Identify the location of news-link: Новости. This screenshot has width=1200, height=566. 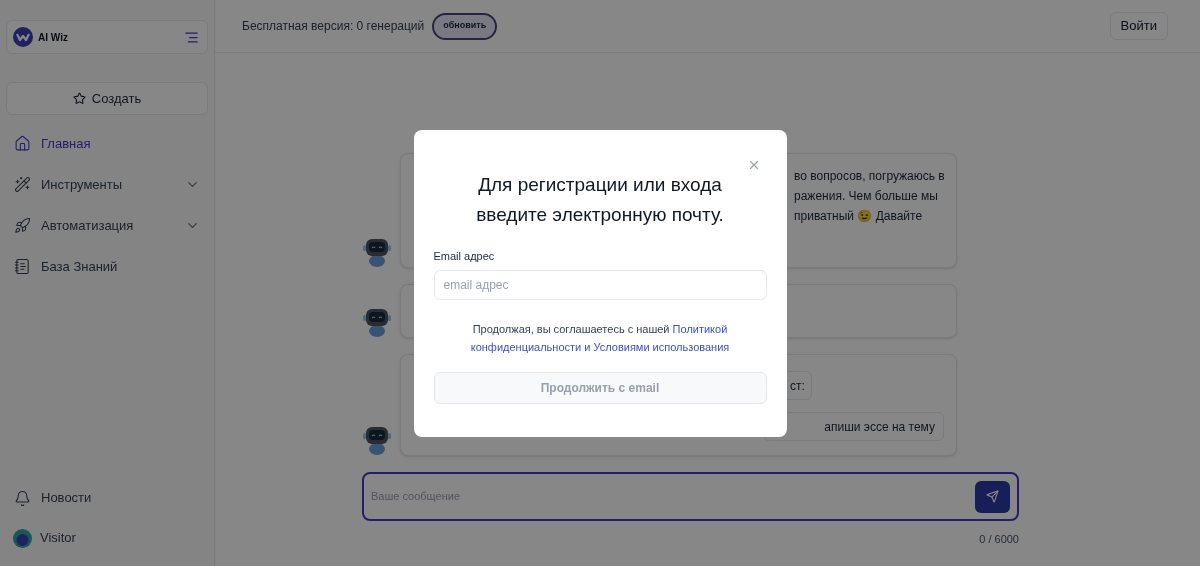
(107, 498).